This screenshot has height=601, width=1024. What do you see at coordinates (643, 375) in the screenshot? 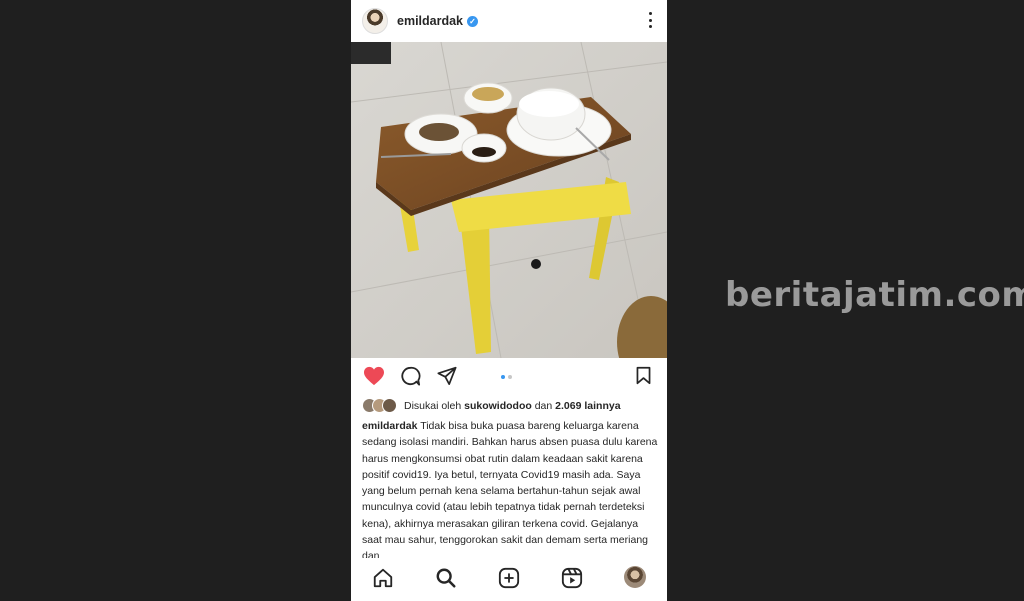
I see `bookmark-icon` at bounding box center [643, 375].